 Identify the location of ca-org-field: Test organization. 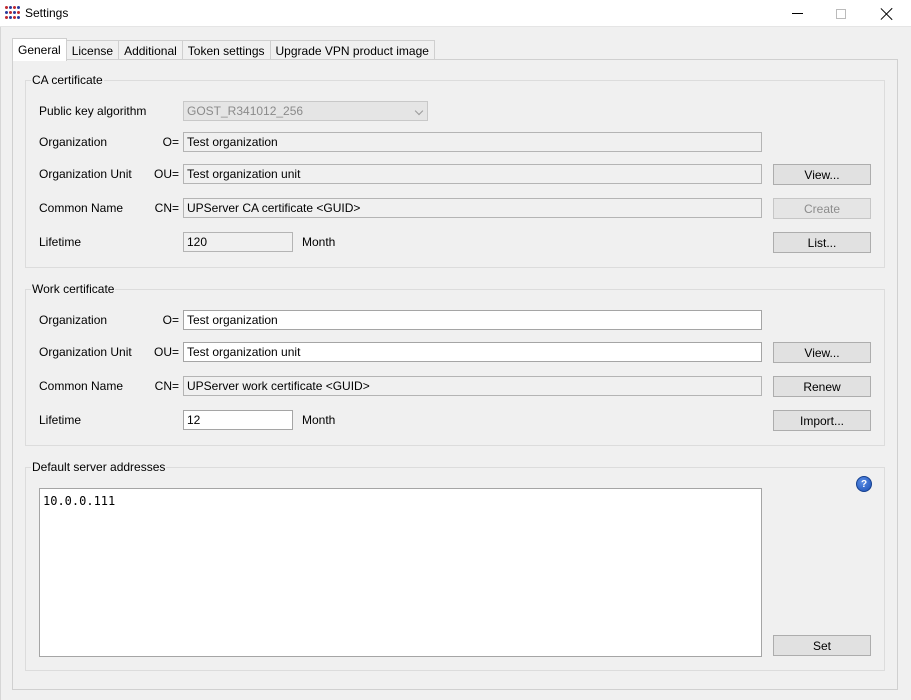
(472, 142).